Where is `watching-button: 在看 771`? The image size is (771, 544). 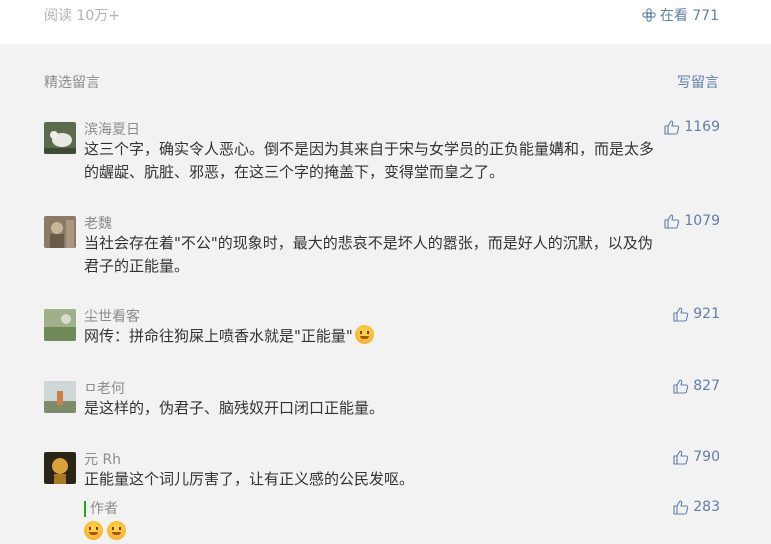
watching-button: 在看 771 is located at coordinates (680, 15).